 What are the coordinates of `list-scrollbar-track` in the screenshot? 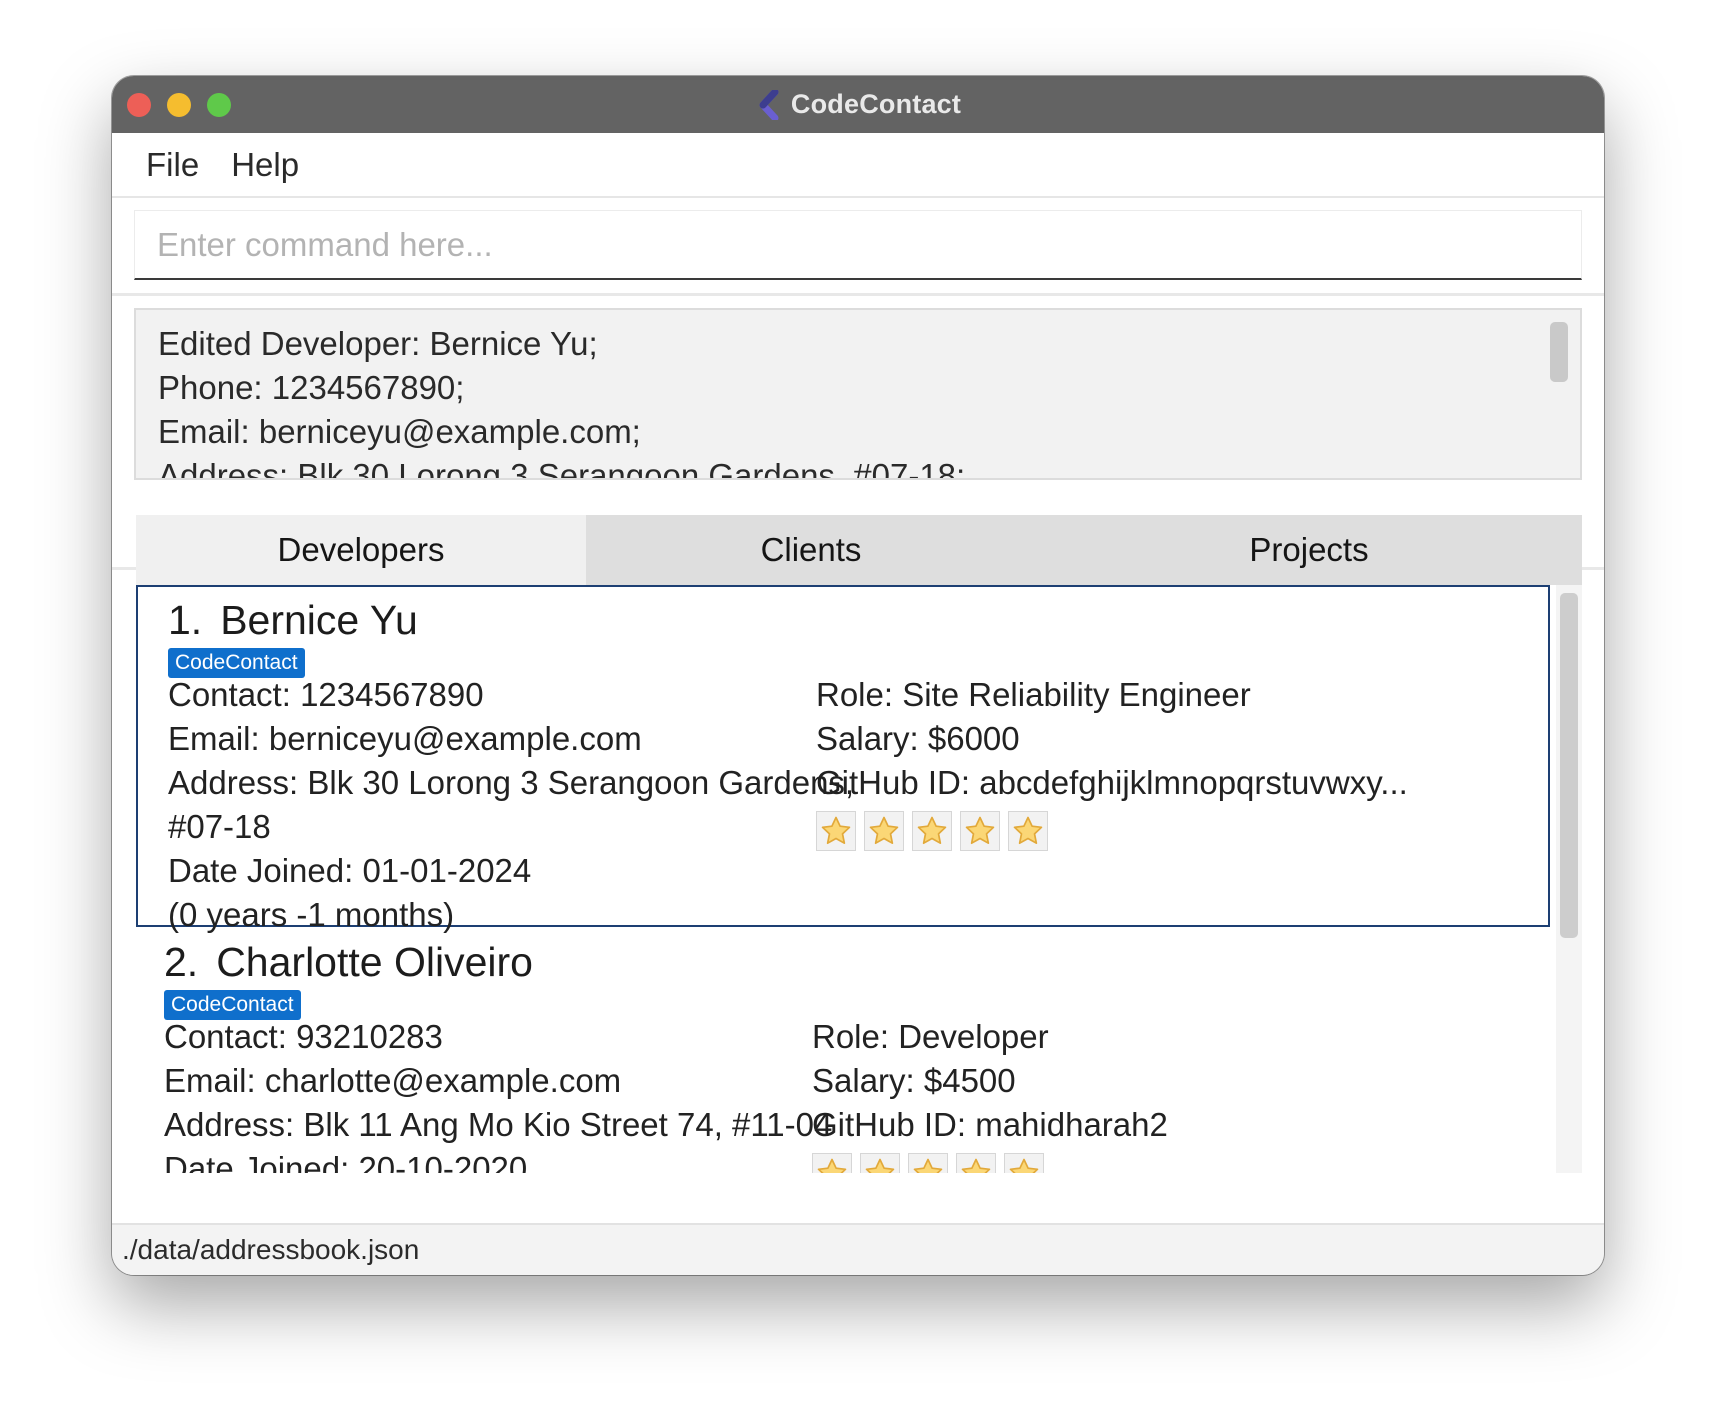 It's located at (1569, 879).